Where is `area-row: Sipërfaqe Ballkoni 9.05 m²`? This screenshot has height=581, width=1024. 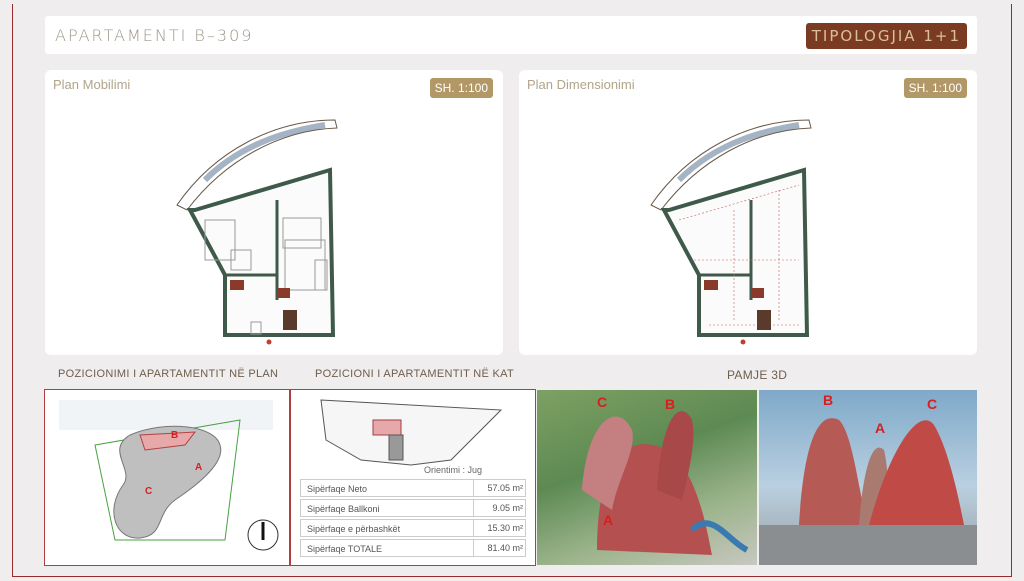 area-row: Sipërfaqe Ballkoni 9.05 m² is located at coordinates (413, 508).